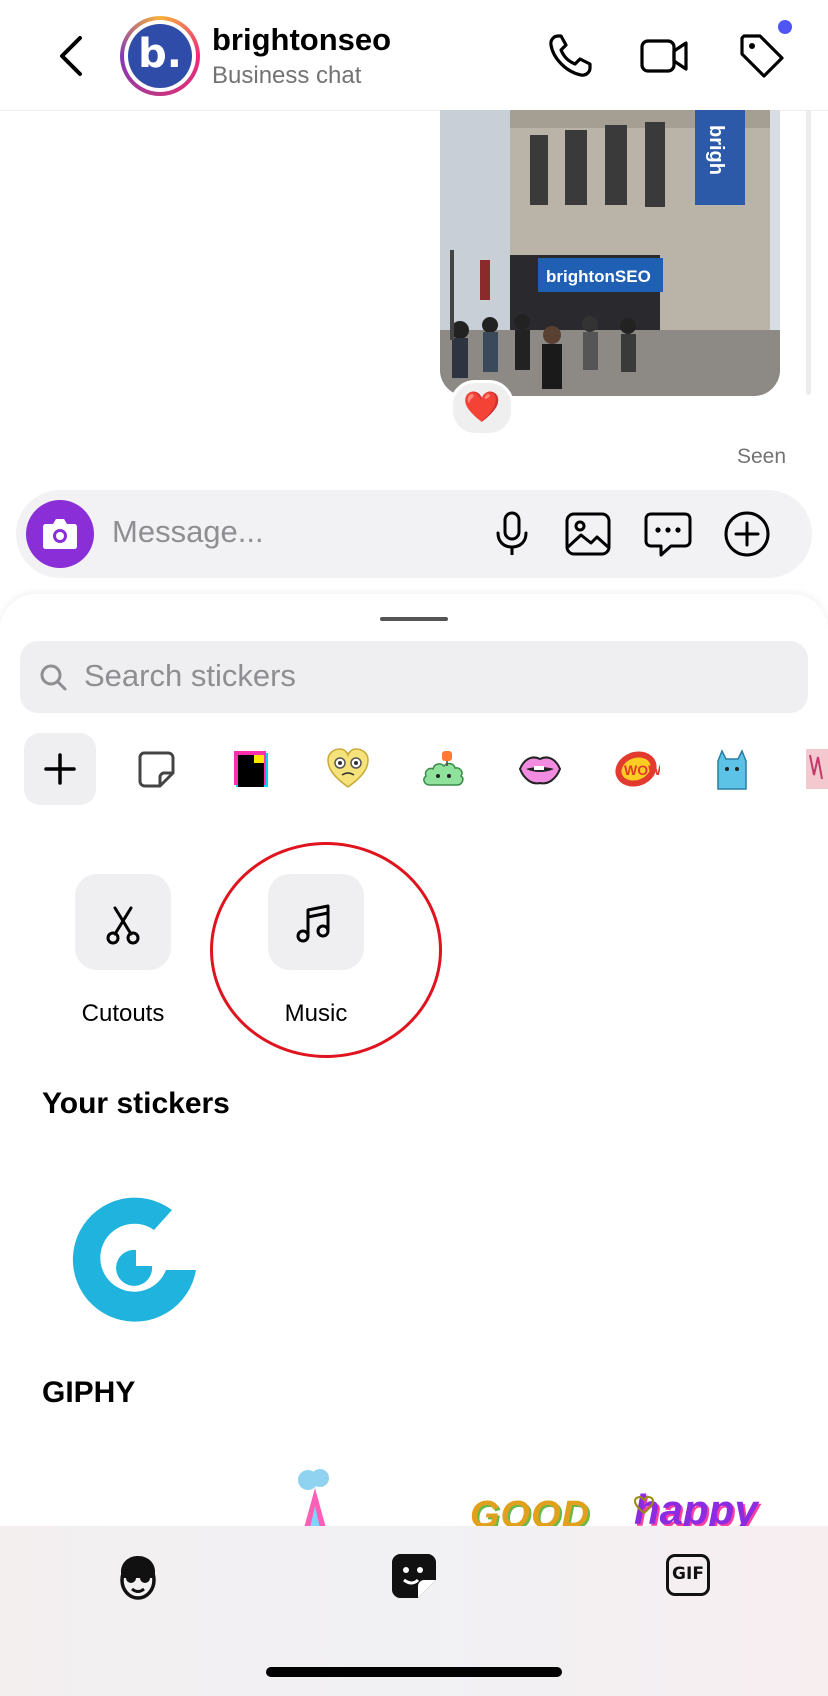 This screenshot has width=828, height=1696. What do you see at coordinates (808, 252) in the screenshot?
I see `chat-scrollbar` at bounding box center [808, 252].